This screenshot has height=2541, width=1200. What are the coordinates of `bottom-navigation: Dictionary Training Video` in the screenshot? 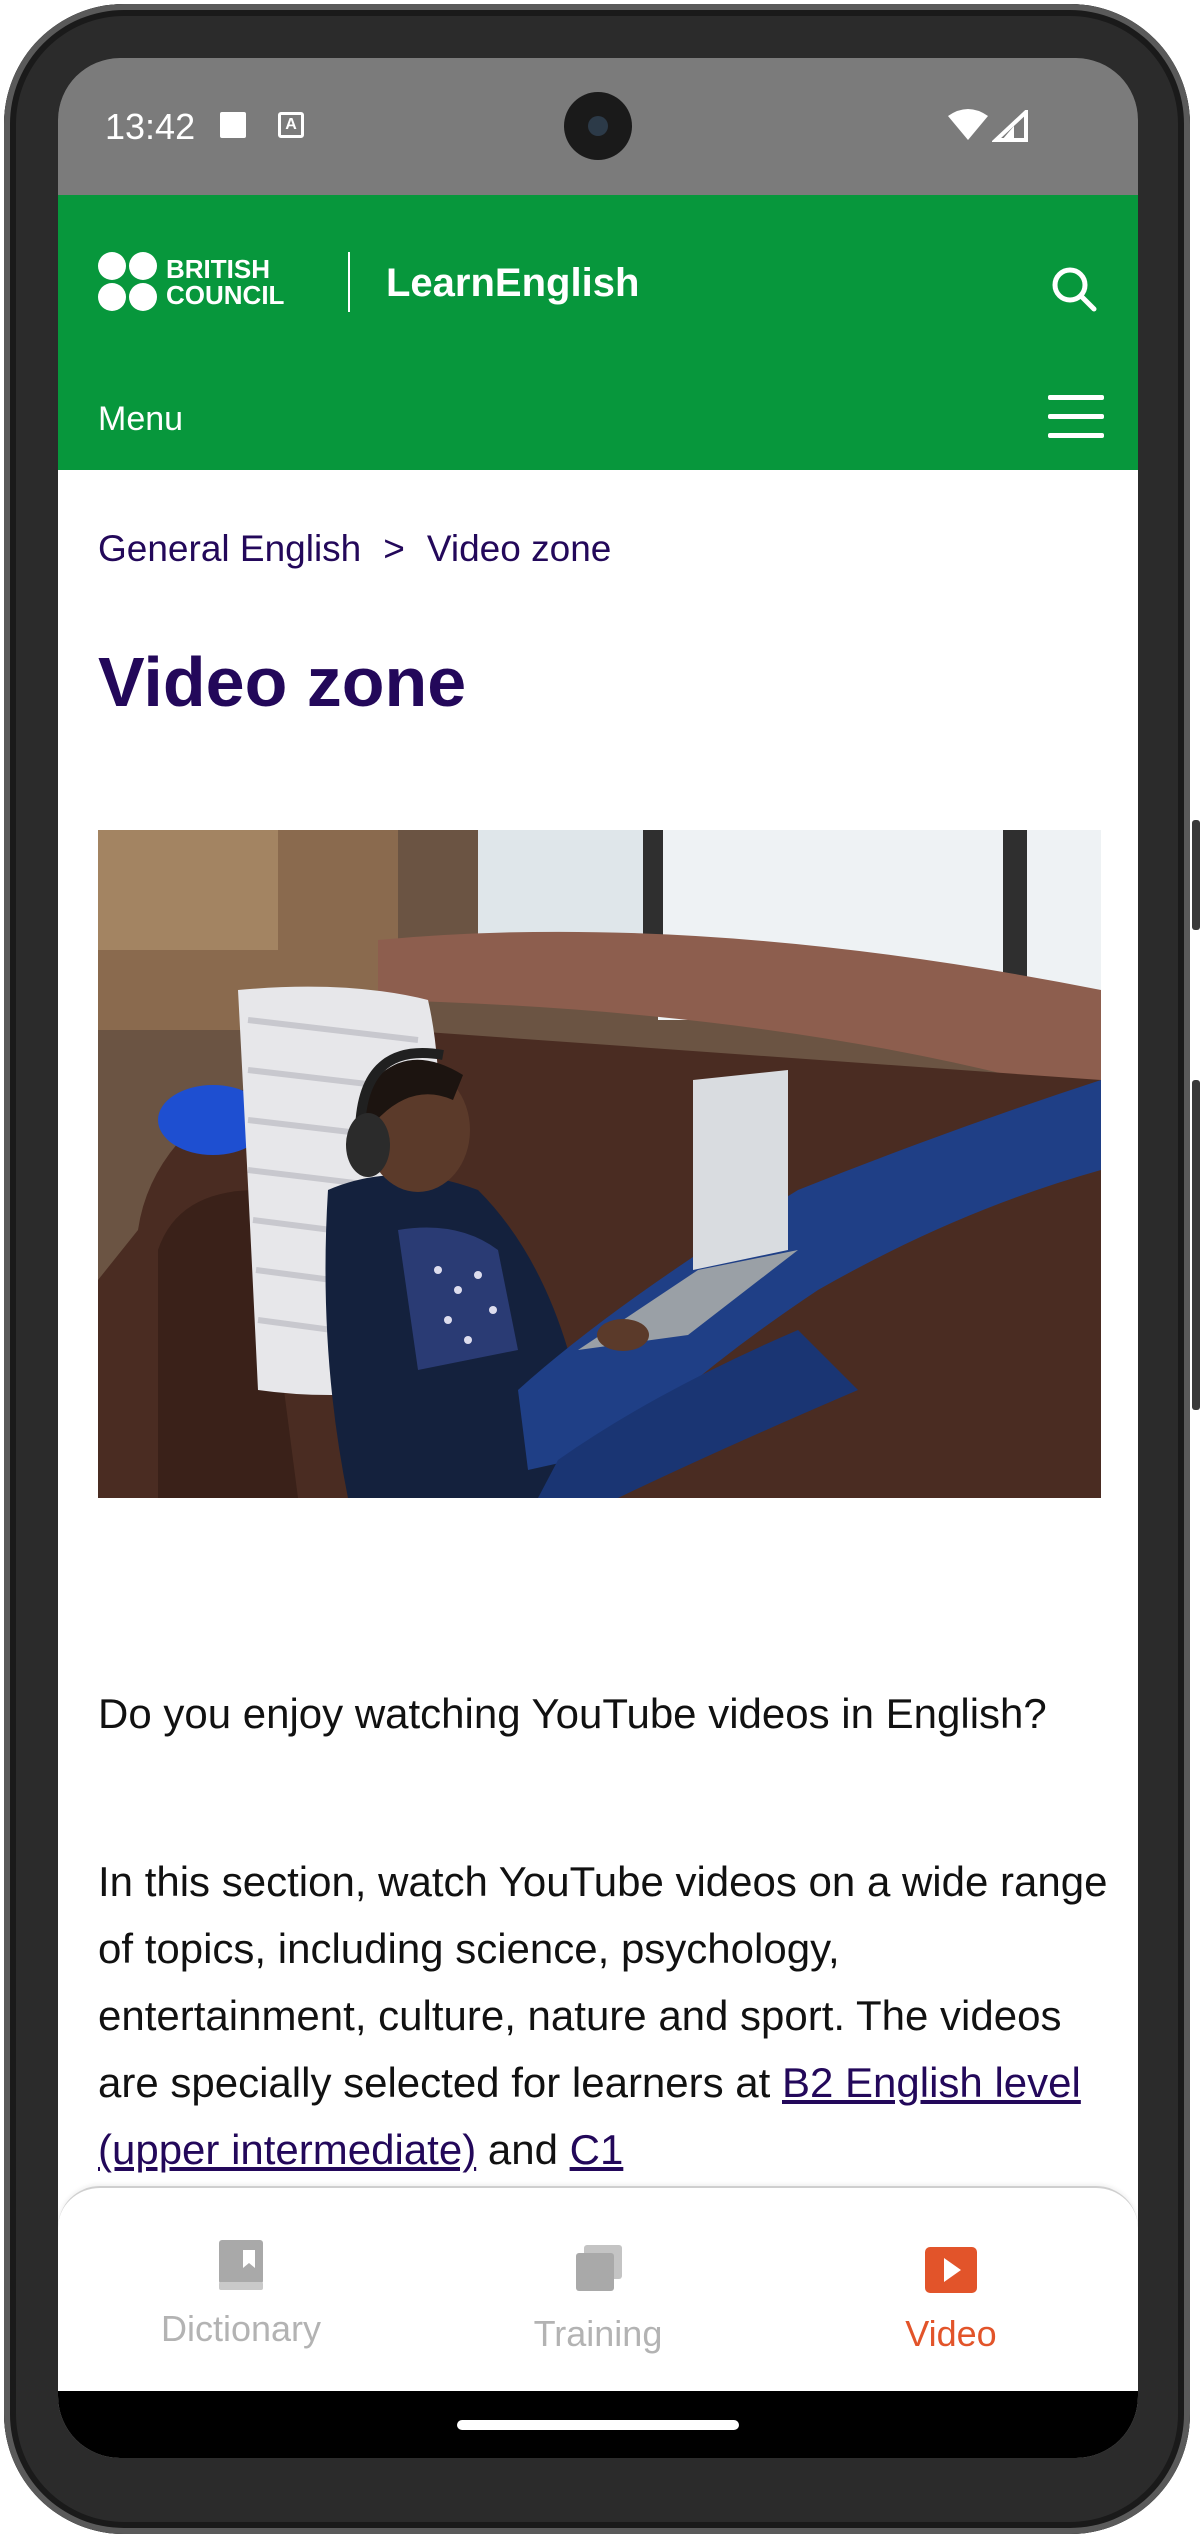 It's located at (598, 2289).